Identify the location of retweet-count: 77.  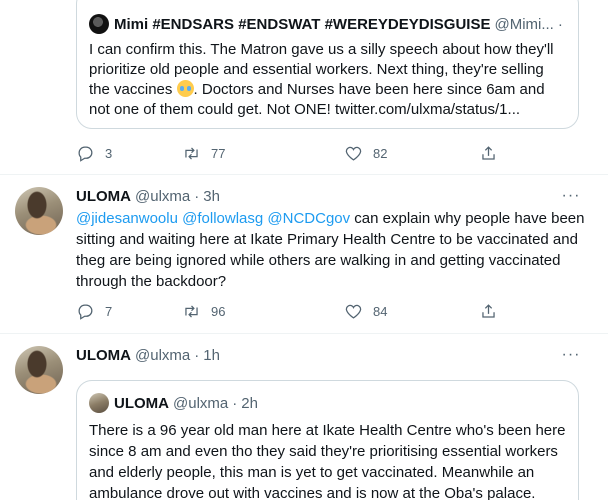
(218, 153).